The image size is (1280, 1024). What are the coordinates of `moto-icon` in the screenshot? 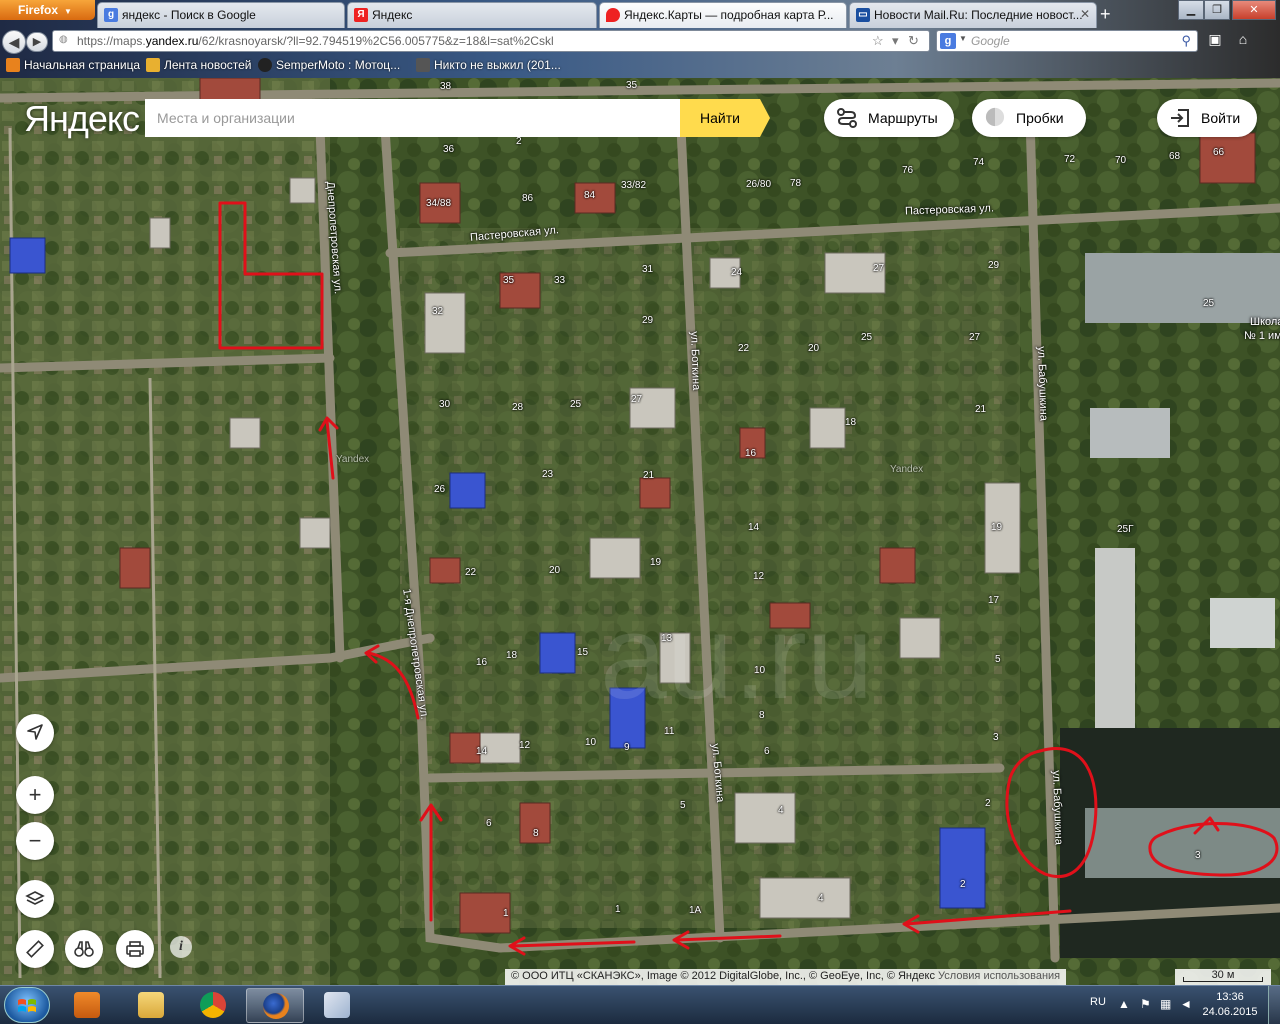 It's located at (265, 65).